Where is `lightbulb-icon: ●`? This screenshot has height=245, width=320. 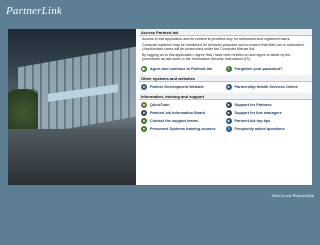 lightbulb-icon: ● is located at coordinates (228, 120).